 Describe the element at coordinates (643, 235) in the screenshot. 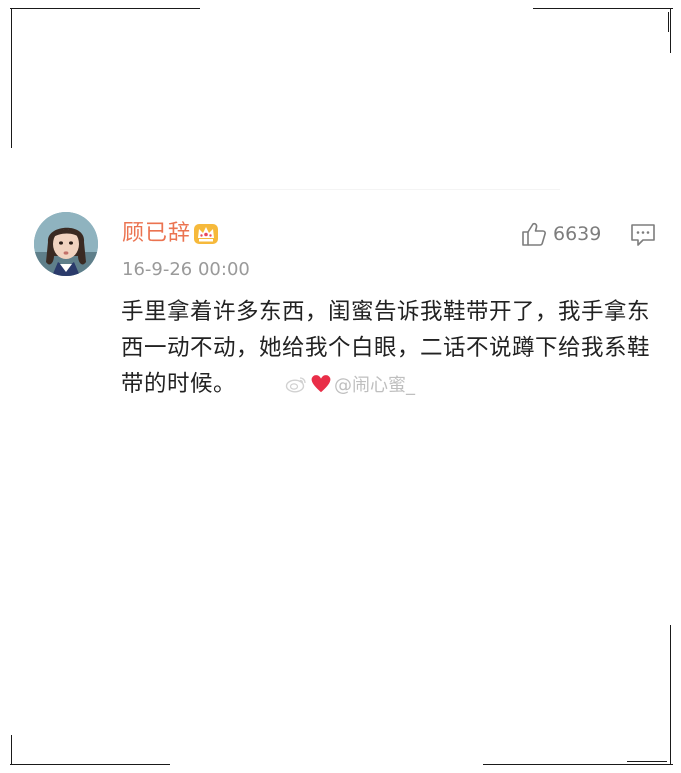

I see `comment-icon` at that location.